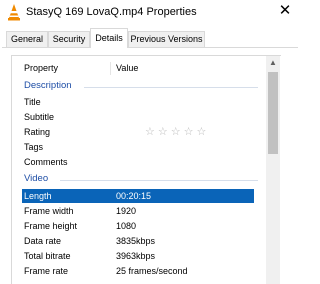 The width and height of the screenshot is (320, 284). Describe the element at coordinates (177, 132) in the screenshot. I see `rating-stars: ☆☆☆☆☆` at that location.